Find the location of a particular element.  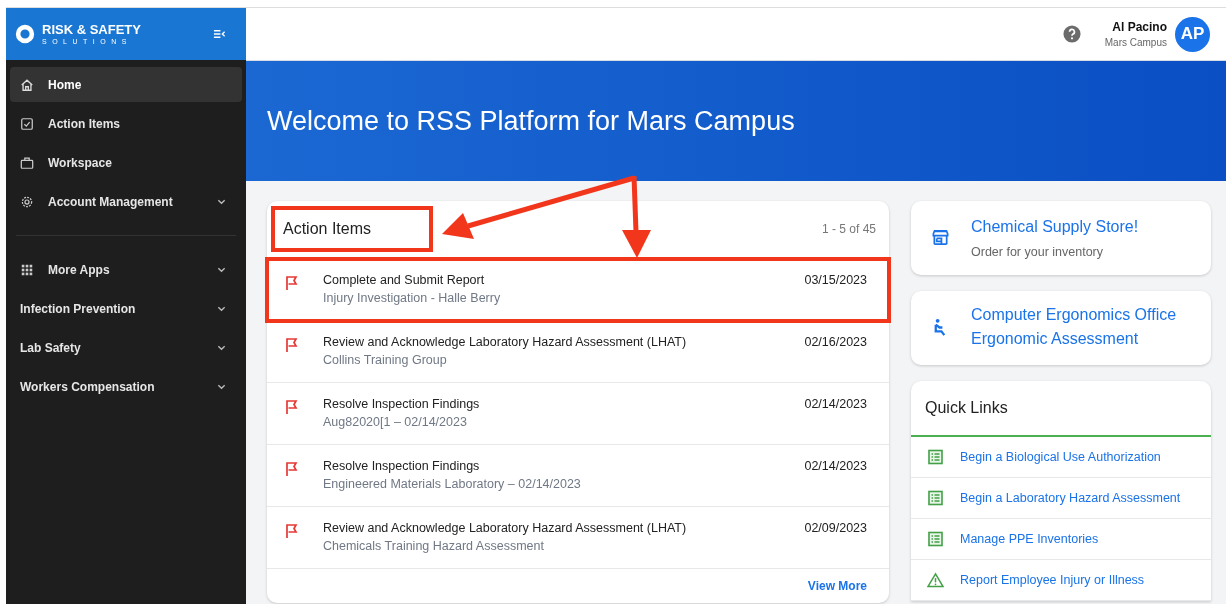

promo-title: Computer Ergonomics Office Ergonomic Assessment is located at coordinates (1083, 327).